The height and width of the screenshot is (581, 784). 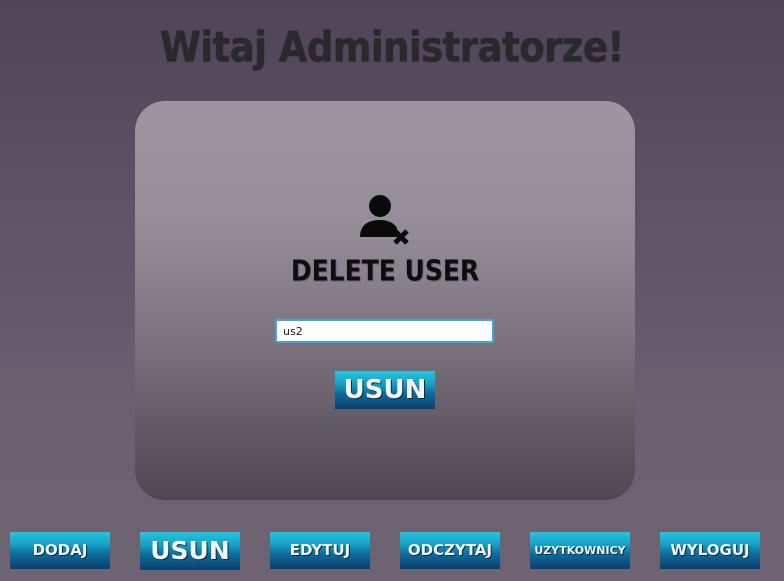 What do you see at coordinates (60, 550) in the screenshot?
I see `nav-add-button: DODAJ` at bounding box center [60, 550].